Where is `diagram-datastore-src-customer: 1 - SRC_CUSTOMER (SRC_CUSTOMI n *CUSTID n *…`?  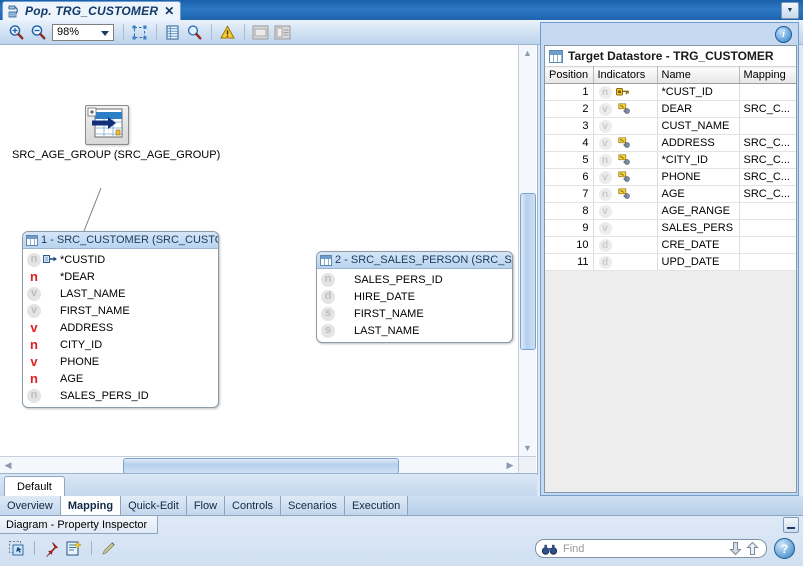 diagram-datastore-src-customer: 1 - SRC_CUSTOMER (SRC_CUSTOMI n *CUSTID n *… is located at coordinates (120, 319).